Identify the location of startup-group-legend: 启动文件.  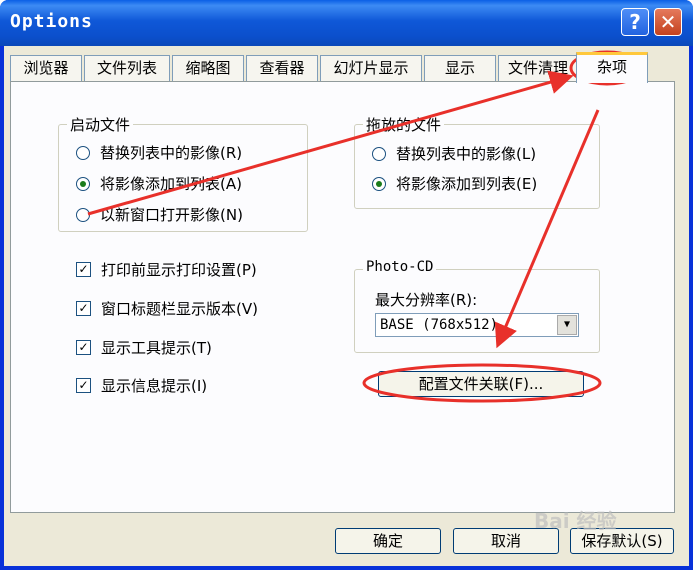
(100, 124).